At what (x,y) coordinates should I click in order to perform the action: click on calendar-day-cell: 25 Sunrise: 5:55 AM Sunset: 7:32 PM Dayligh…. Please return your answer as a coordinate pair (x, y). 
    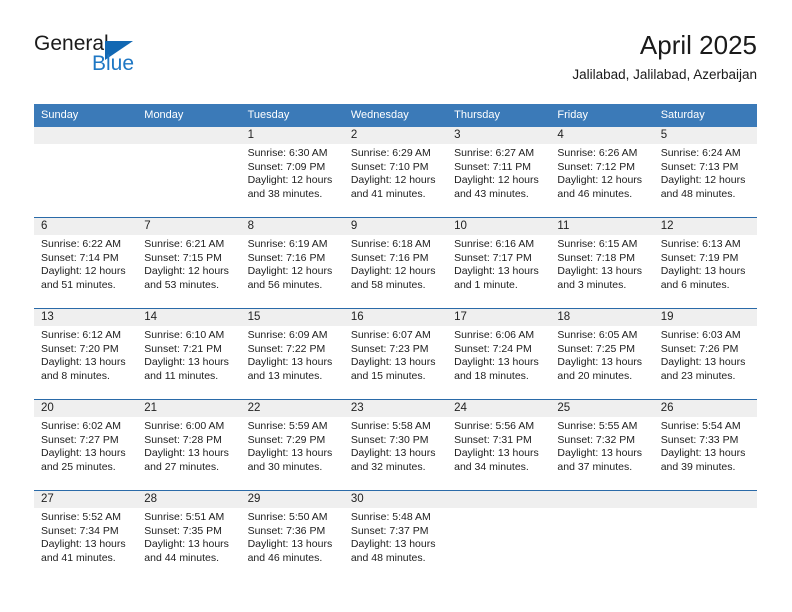
    Looking at the image, I should click on (602, 445).